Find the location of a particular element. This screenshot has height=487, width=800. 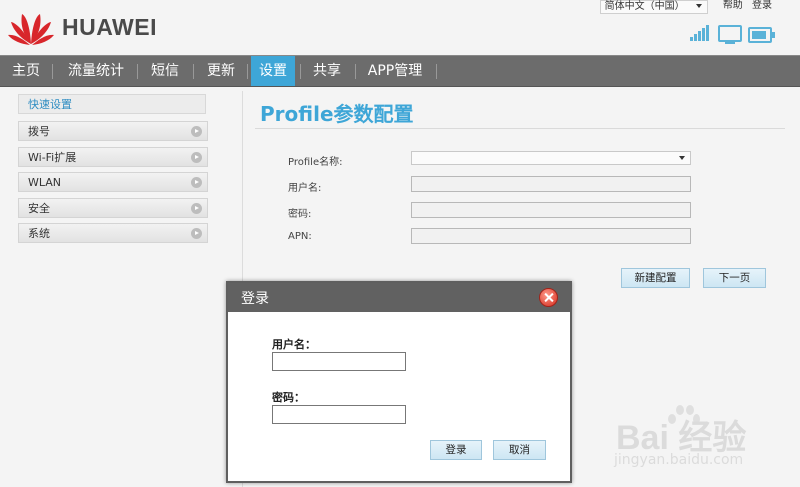

dialog-login-button: 登录 is located at coordinates (456, 450).